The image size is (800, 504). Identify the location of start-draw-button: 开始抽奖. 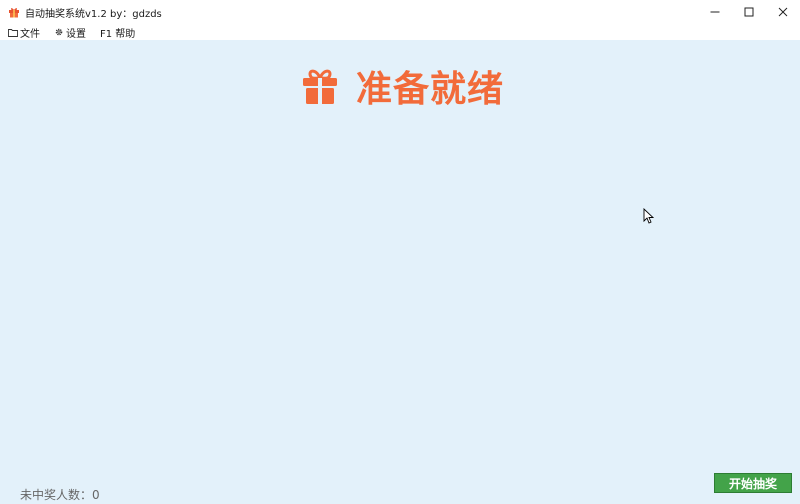
(753, 483).